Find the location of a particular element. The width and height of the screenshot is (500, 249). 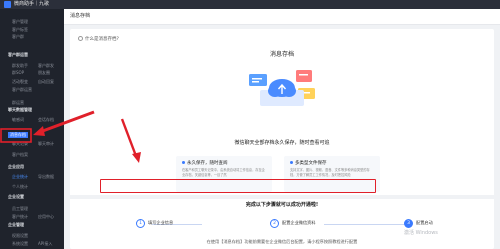

feature-card-title-text: 多类型文件保存 is located at coordinates (311, 163).